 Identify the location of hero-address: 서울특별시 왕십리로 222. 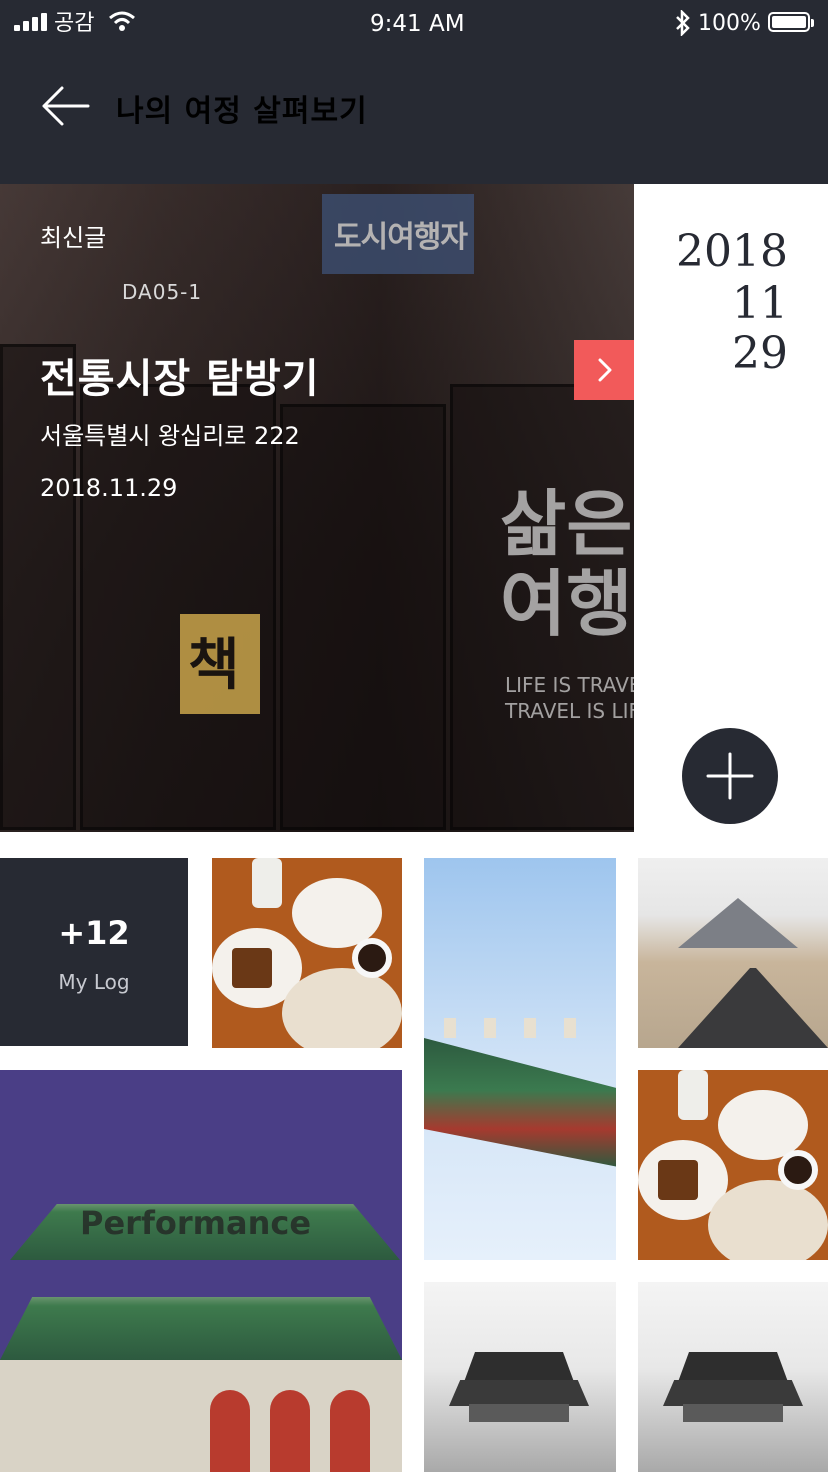
(170, 436).